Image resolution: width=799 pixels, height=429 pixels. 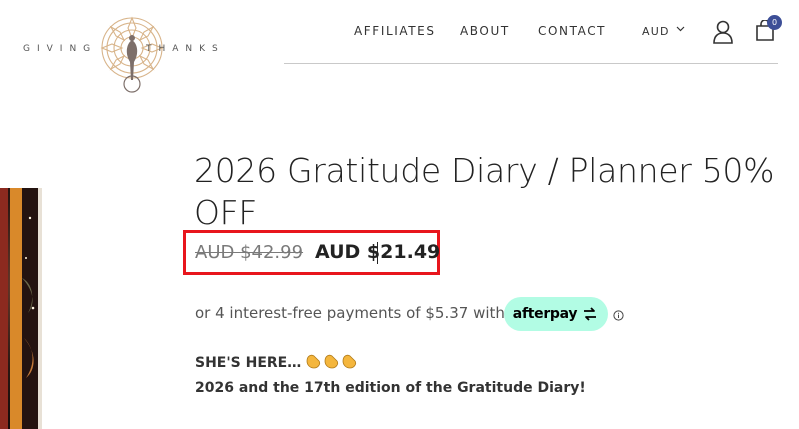 I want to click on afterpay-badge: afterpay, so click(x=556, y=314).